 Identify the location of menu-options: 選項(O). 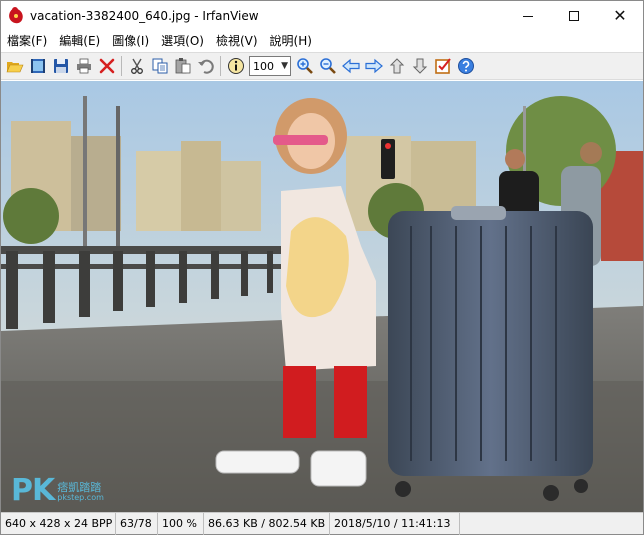
(182, 41).